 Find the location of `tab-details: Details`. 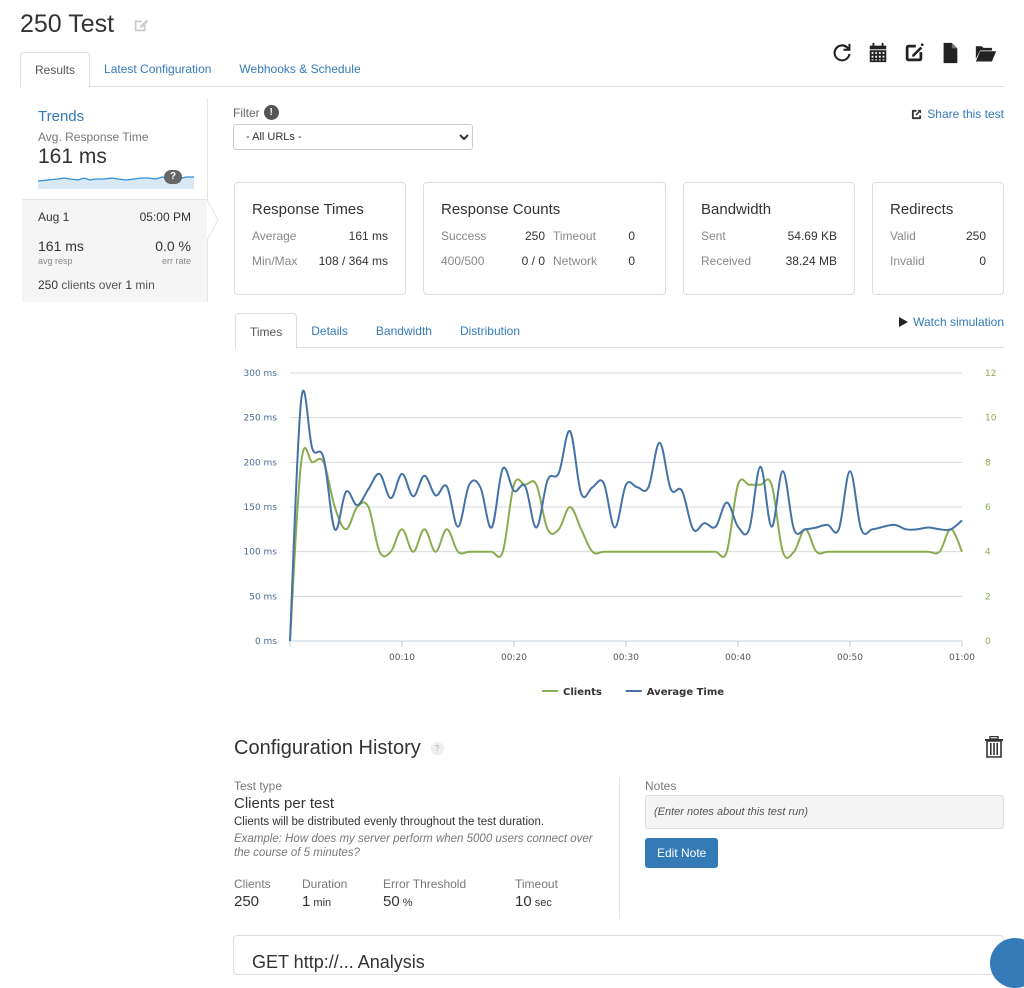

tab-details: Details is located at coordinates (329, 330).